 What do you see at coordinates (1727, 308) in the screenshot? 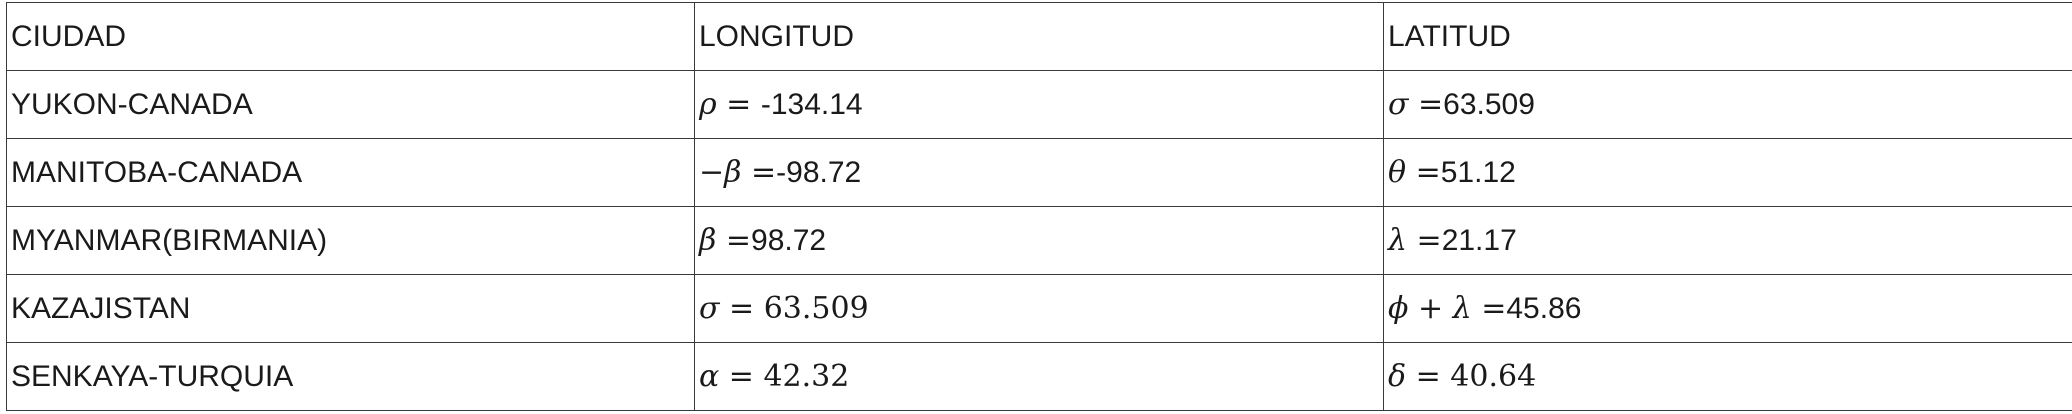
I see `latitude-cell: ϕ + λ =45.86` at bounding box center [1727, 308].